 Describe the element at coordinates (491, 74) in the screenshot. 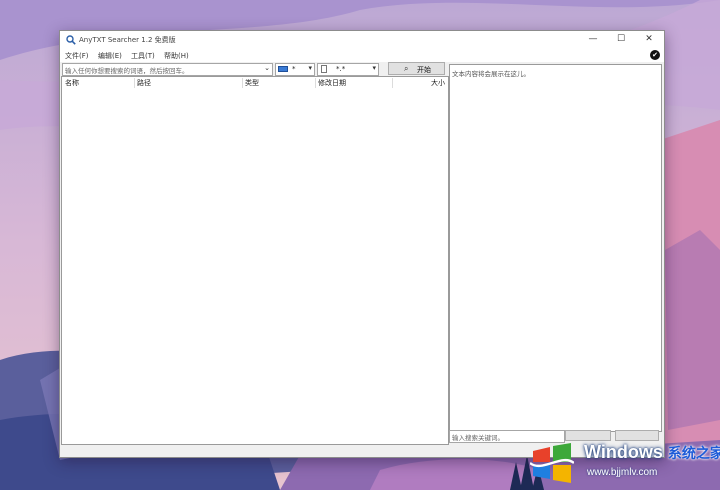

I see `preview-placeholder: 文本内容将会展示在这儿。` at that location.